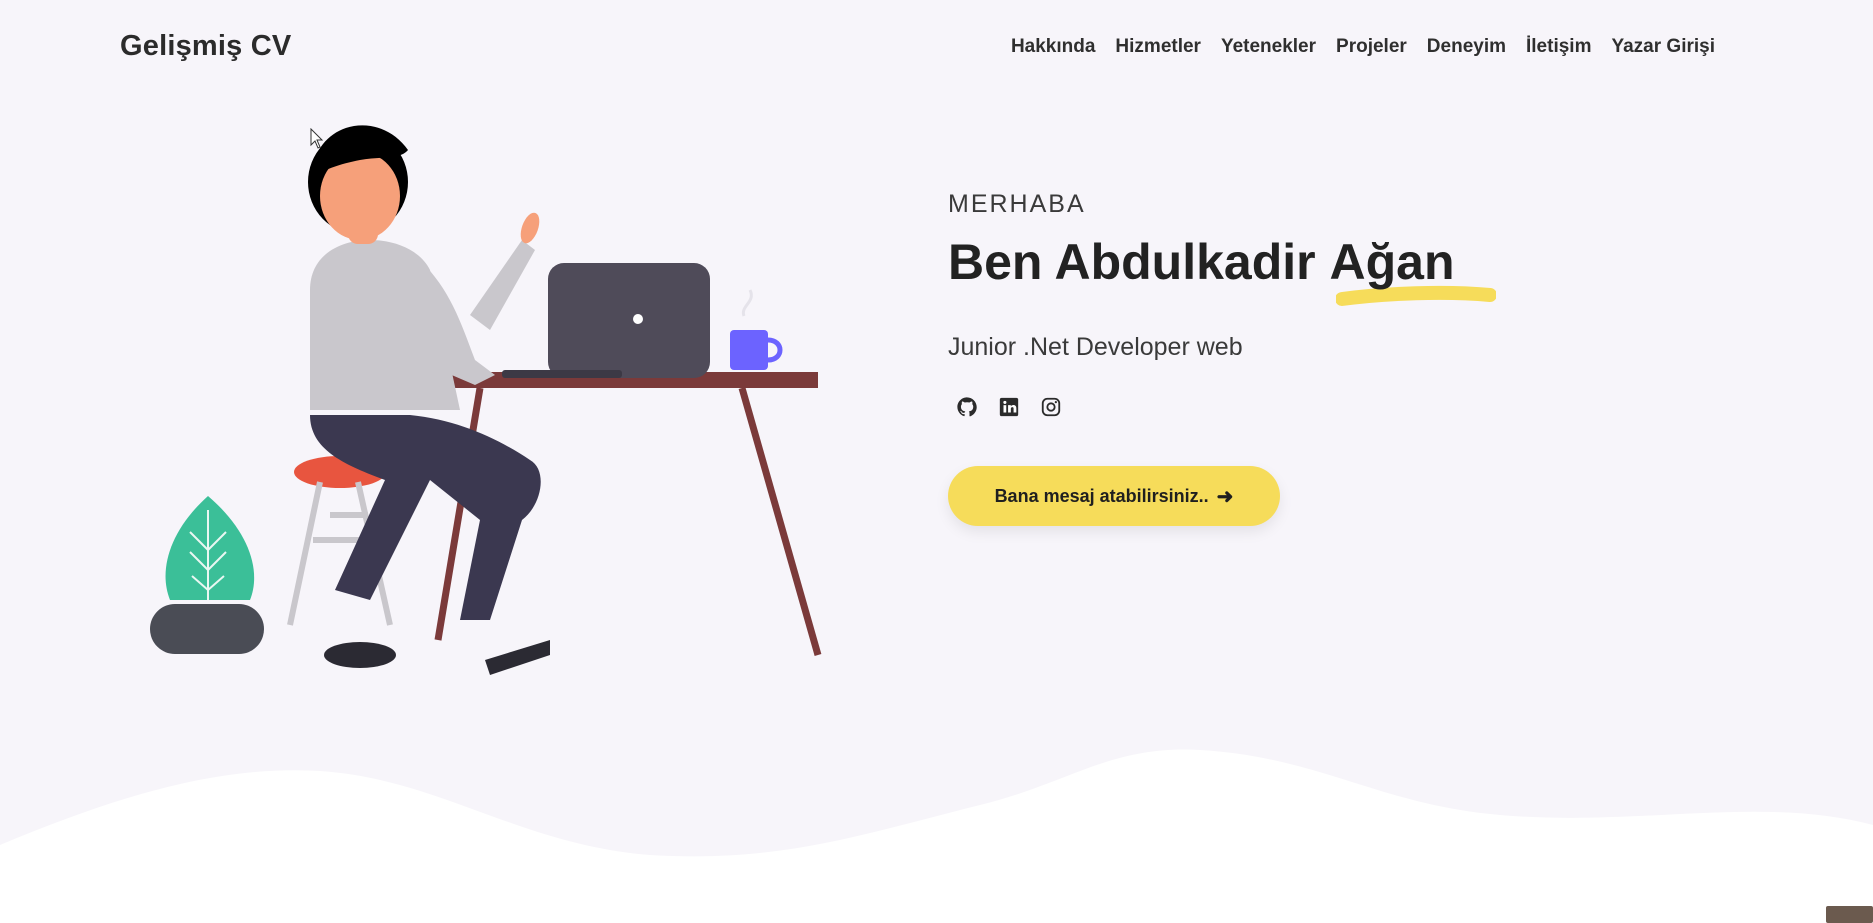  What do you see at coordinates (1095, 347) in the screenshot?
I see `role-text: Junior .Net Developer web` at bounding box center [1095, 347].